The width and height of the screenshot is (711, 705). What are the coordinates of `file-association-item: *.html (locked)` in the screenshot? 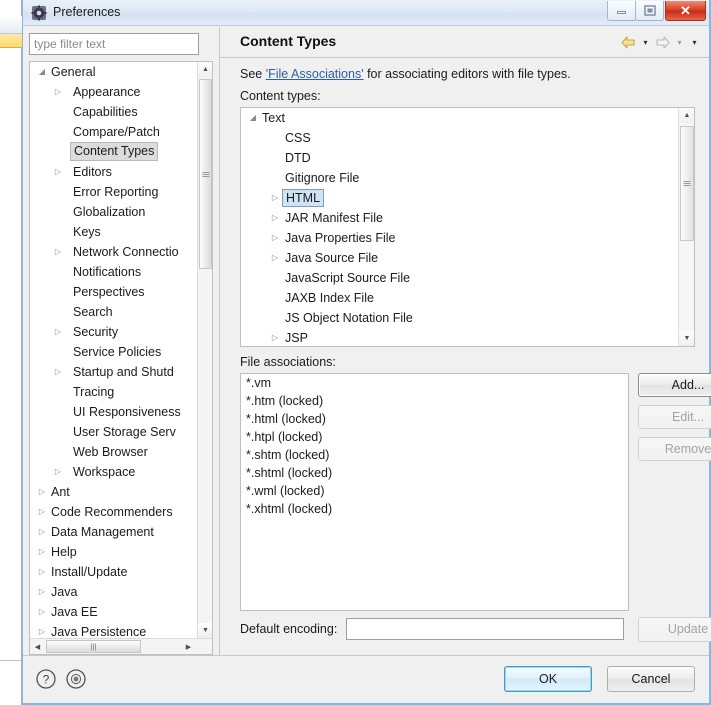 It's located at (434, 419).